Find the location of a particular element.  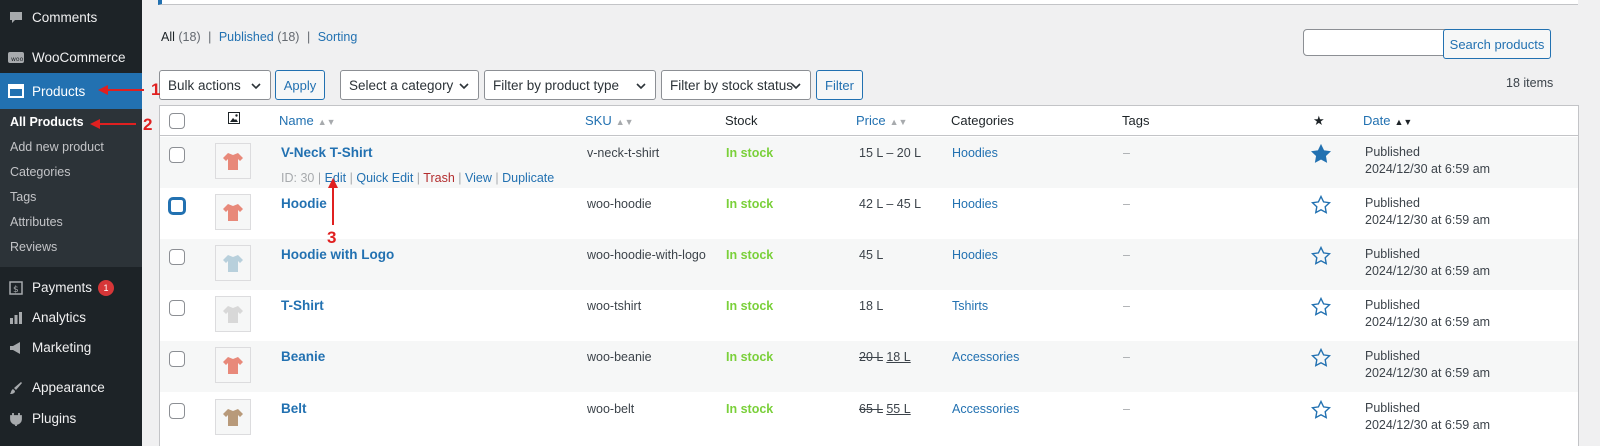

view-published: Published is located at coordinates (246, 37).